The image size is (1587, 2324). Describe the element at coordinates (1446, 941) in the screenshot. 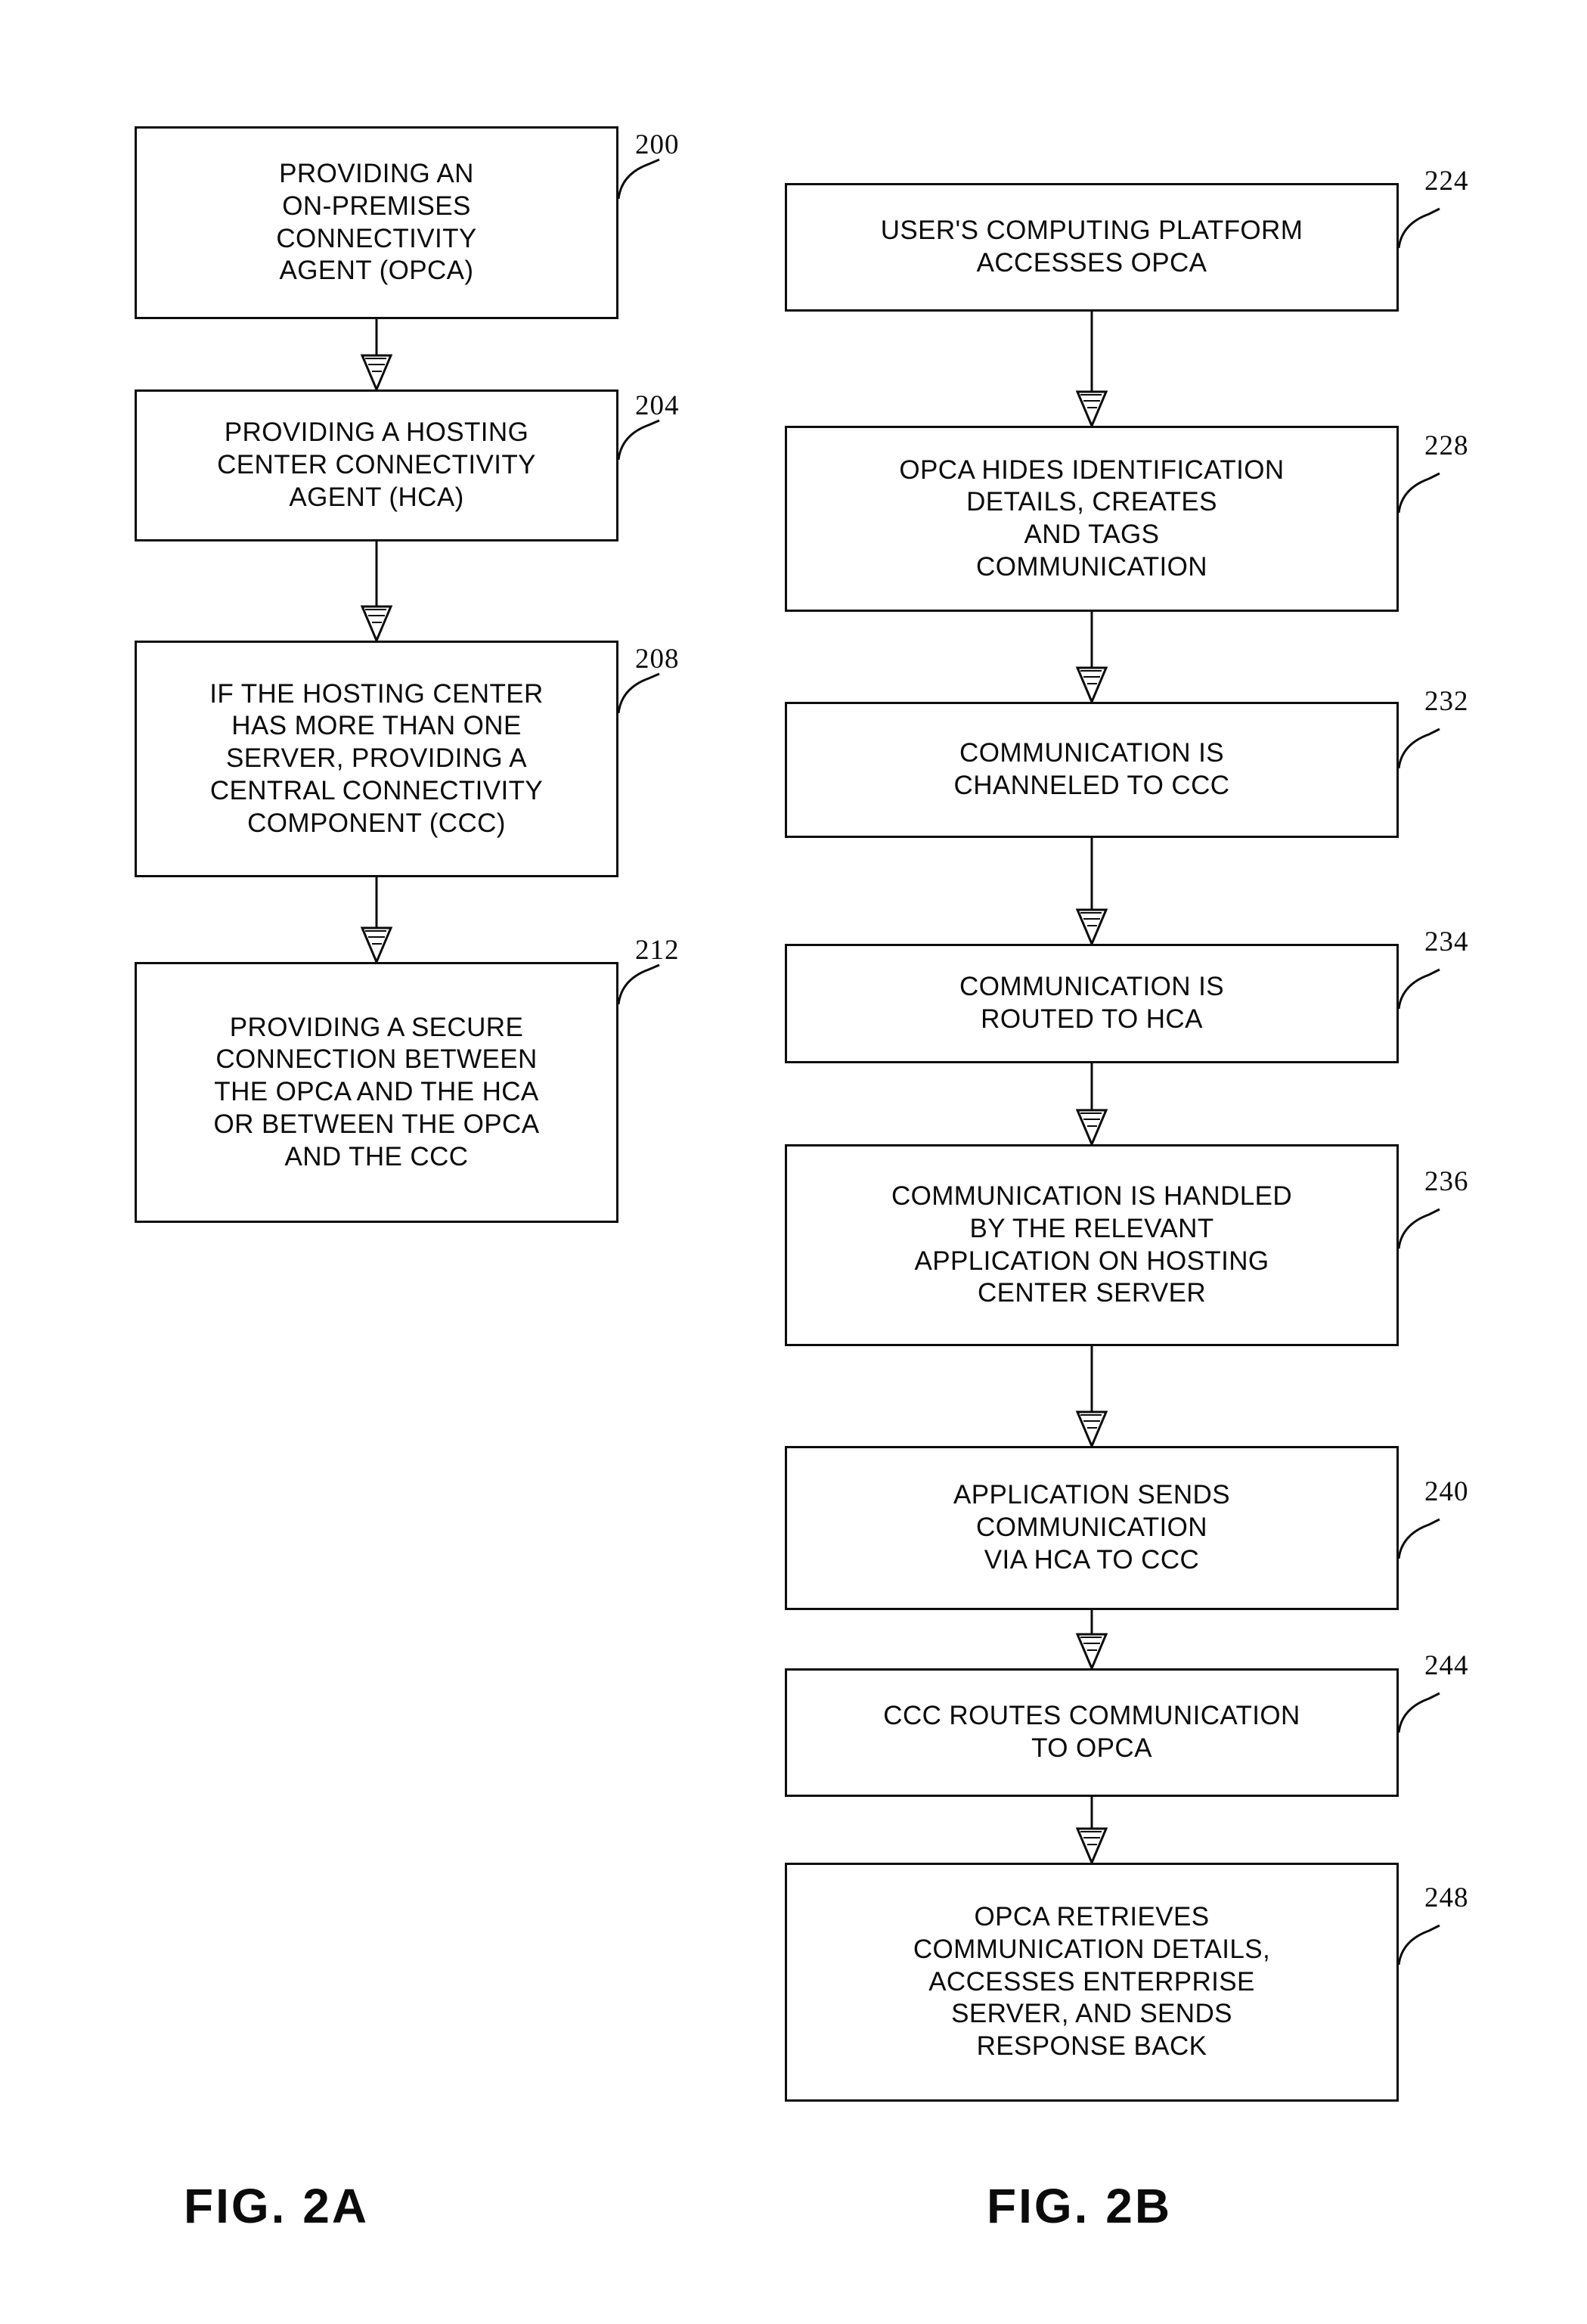

I see `reference-numeral-234: 234` at that location.